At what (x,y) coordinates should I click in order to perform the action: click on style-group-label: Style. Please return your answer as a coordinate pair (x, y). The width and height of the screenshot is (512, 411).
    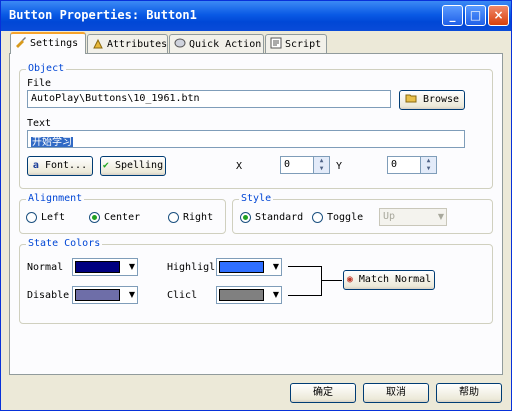
    Looking at the image, I should click on (256, 198).